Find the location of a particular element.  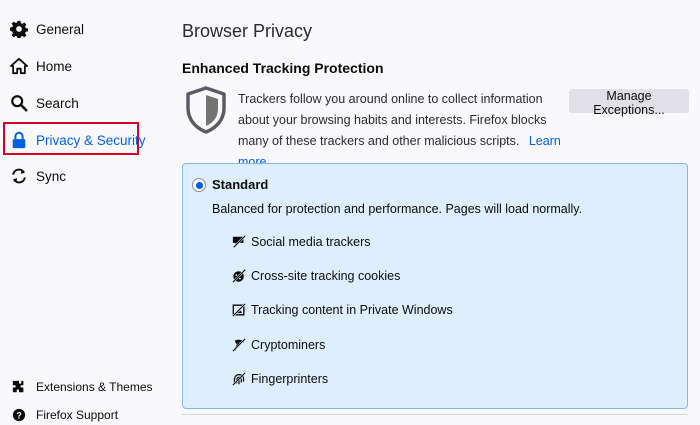

sidebar-item-privacy-security: Privacy & Security is located at coordinates (78, 140).